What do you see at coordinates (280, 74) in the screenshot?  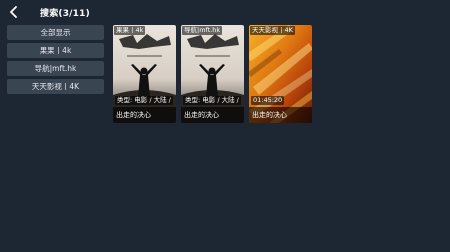 I see `result-card: 天天影视丨4K 01:45:20 出走的决心` at bounding box center [280, 74].